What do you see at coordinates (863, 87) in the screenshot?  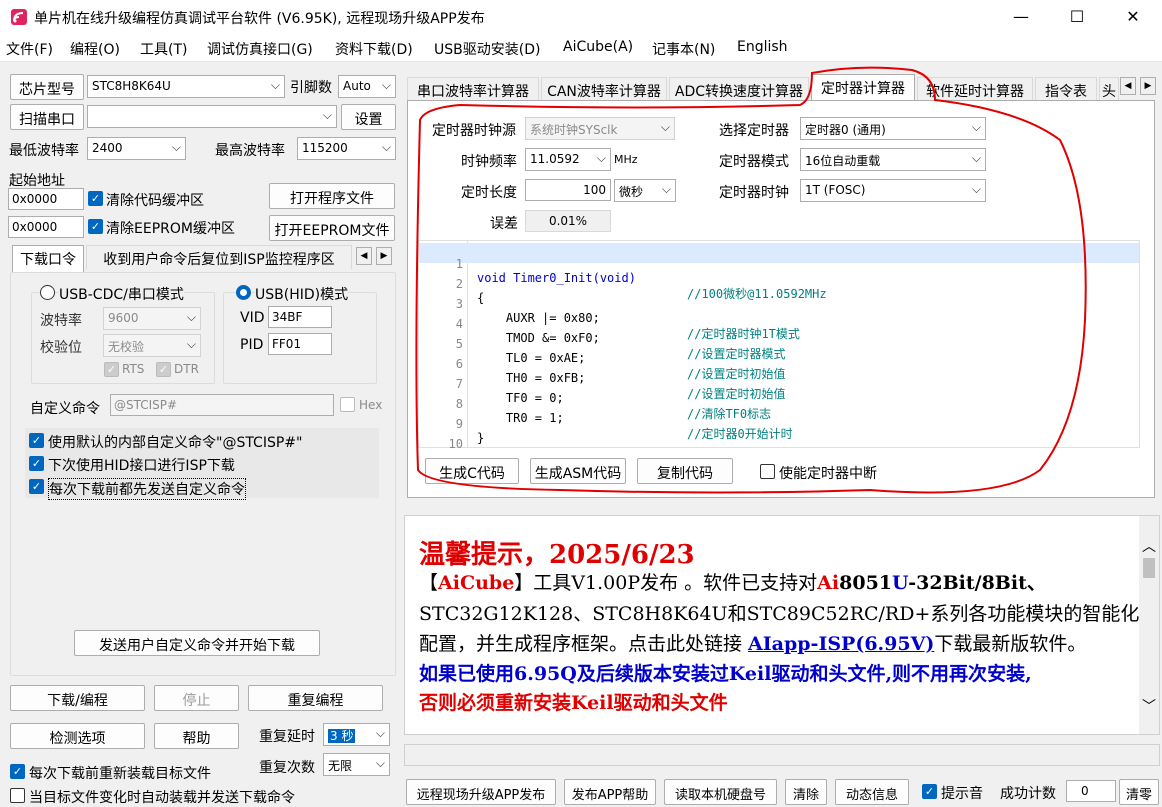 I see `tab-timer-calc: 定时器计算器` at bounding box center [863, 87].